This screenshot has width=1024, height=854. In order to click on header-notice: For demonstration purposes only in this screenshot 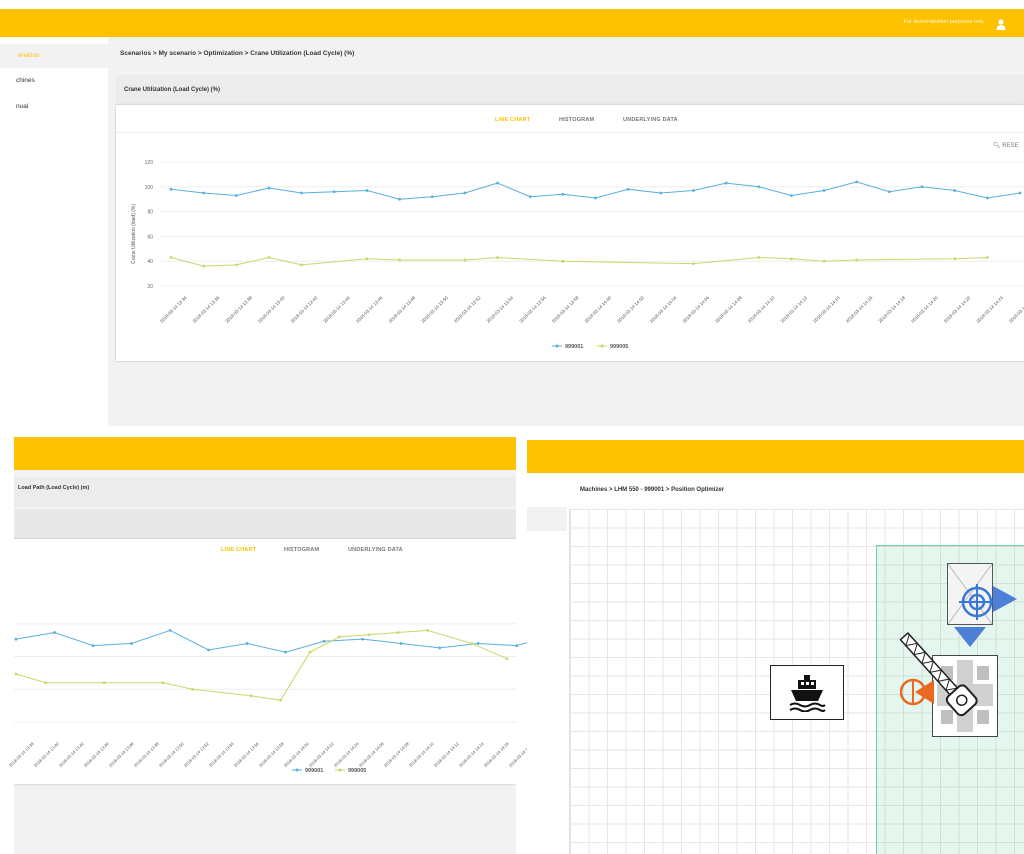, I will do `click(943, 22)`.